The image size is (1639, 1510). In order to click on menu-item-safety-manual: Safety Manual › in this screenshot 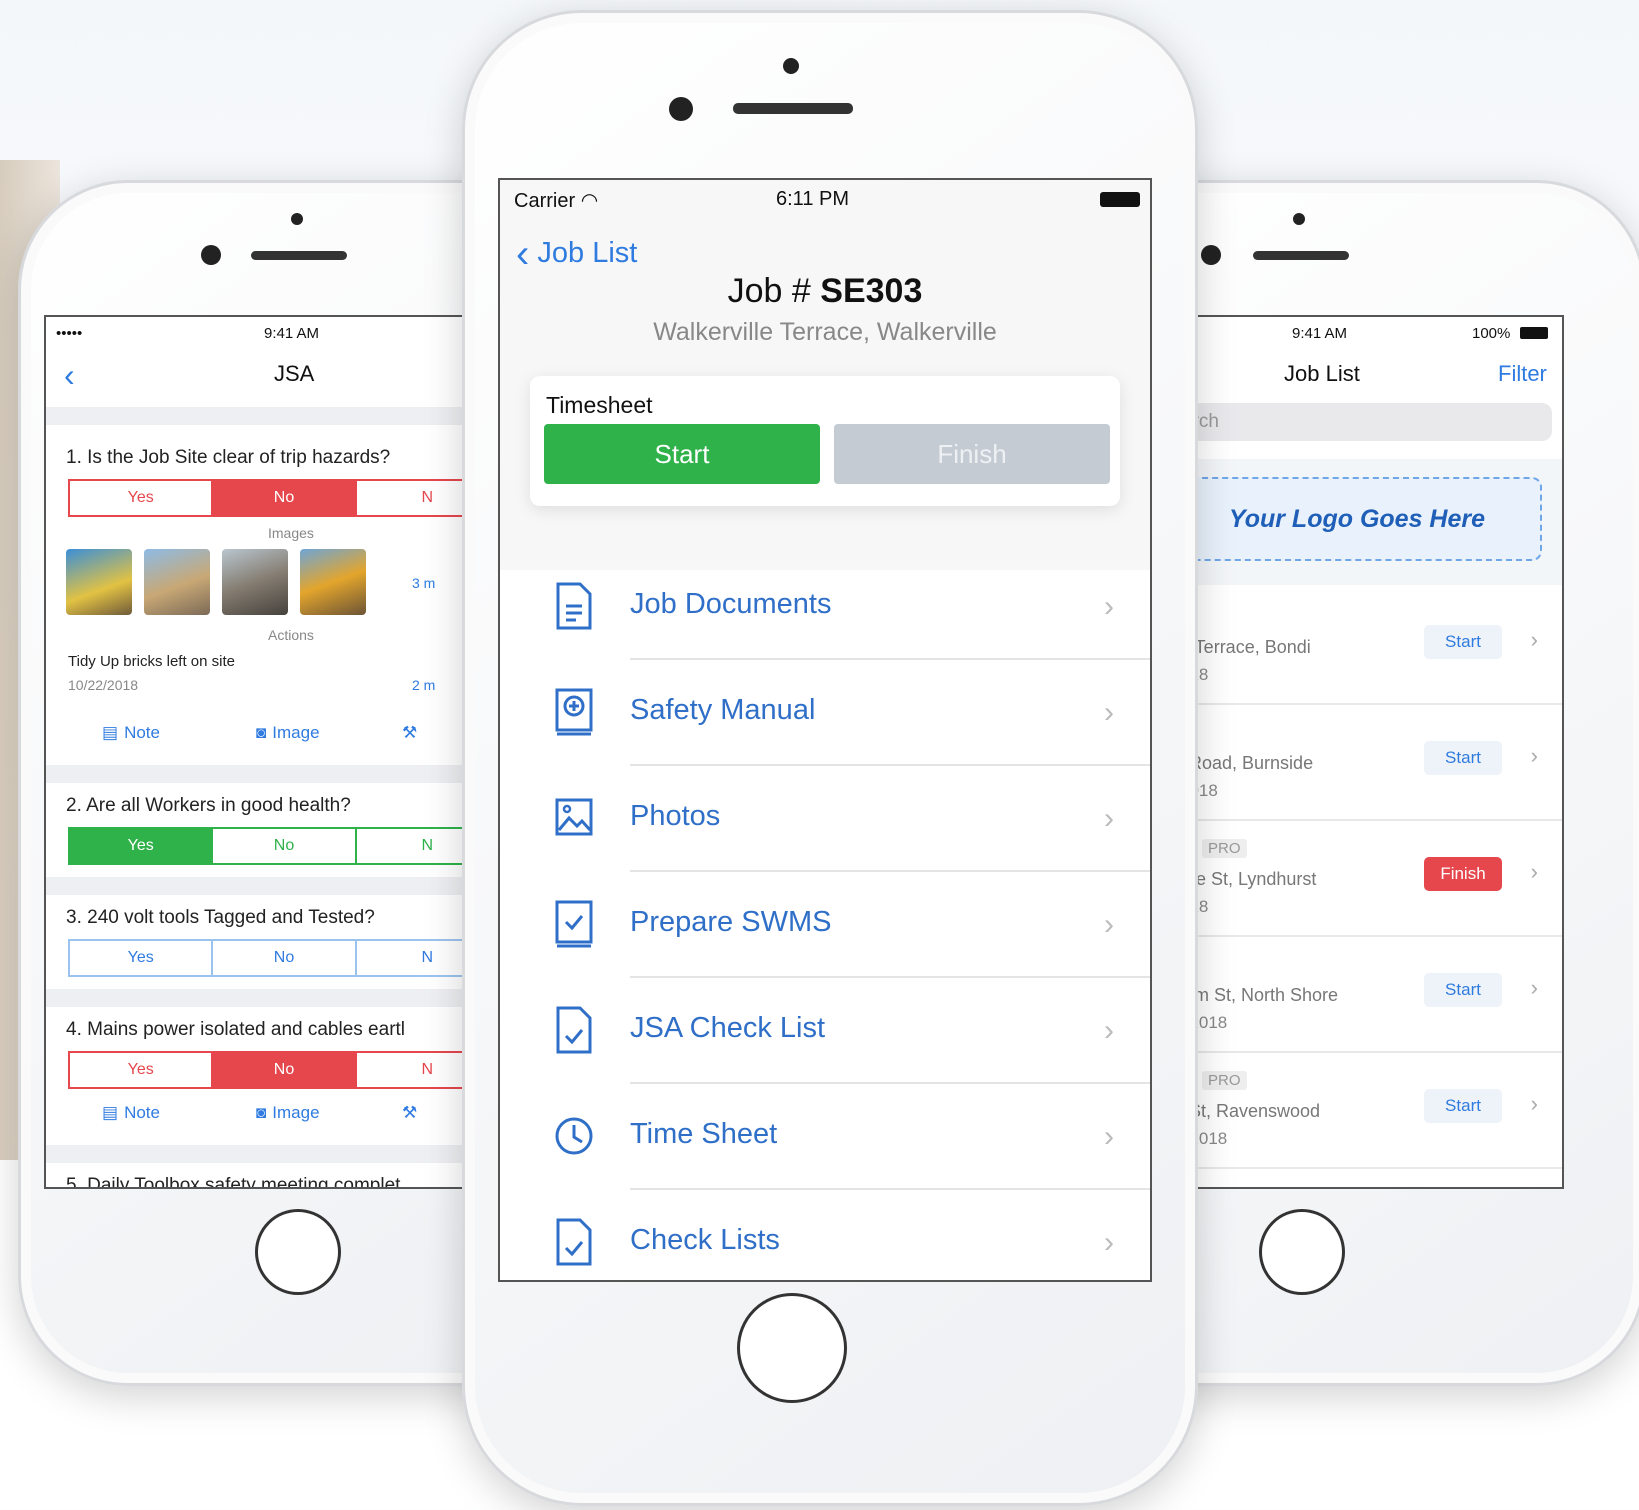, I will do `click(825, 713)`.